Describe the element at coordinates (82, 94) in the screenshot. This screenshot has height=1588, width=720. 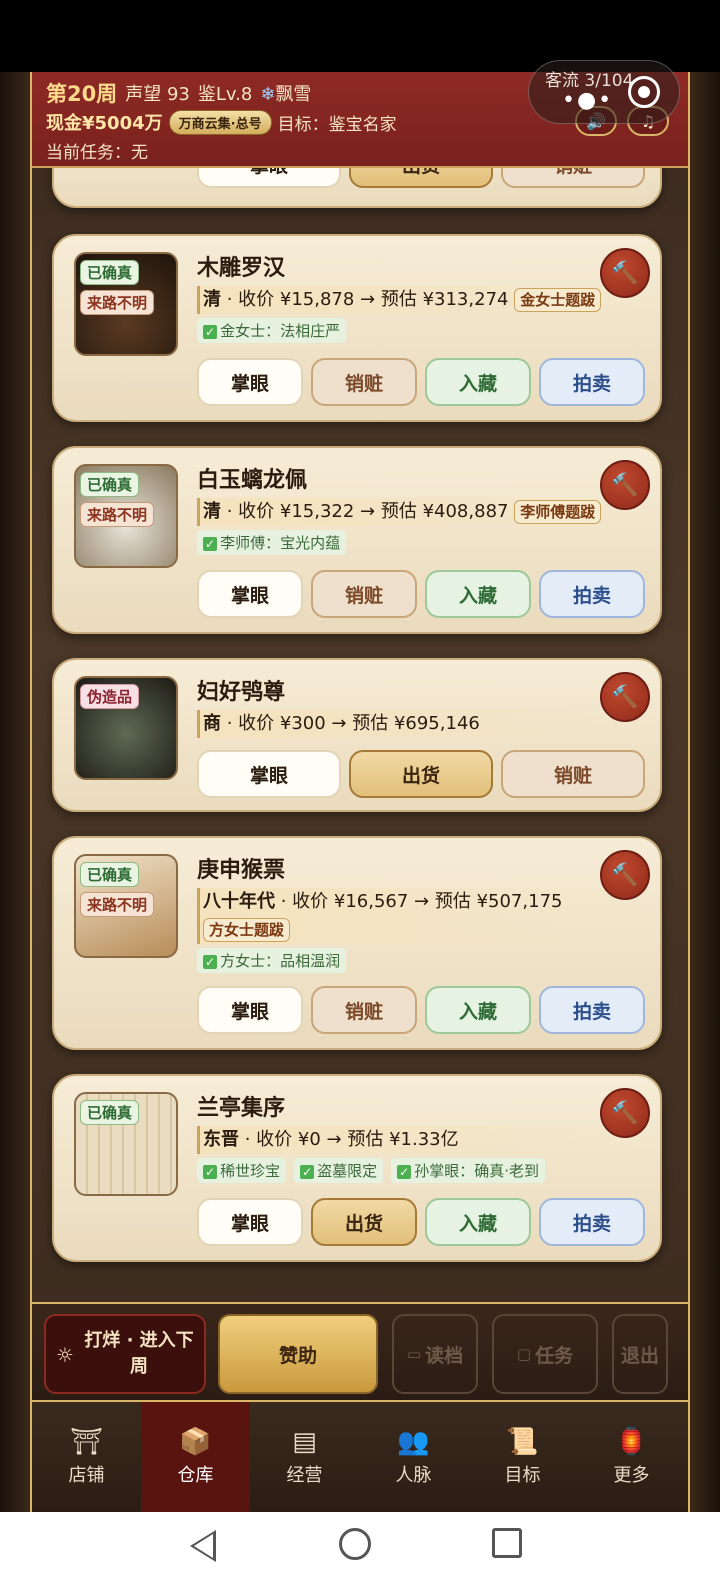
I see `week-label: 第20周` at that location.